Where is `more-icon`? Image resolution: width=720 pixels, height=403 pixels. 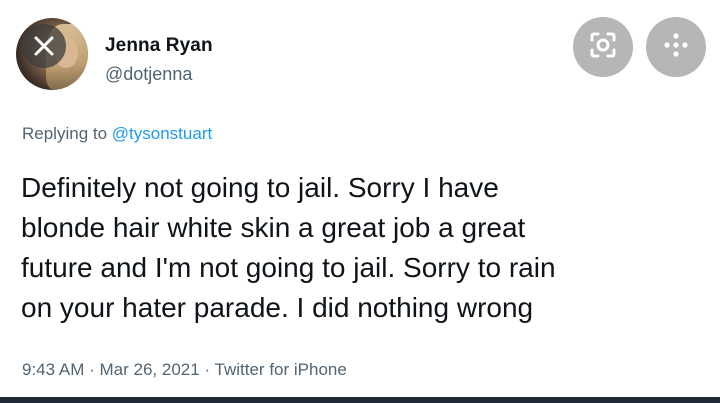
more-icon is located at coordinates (676, 47).